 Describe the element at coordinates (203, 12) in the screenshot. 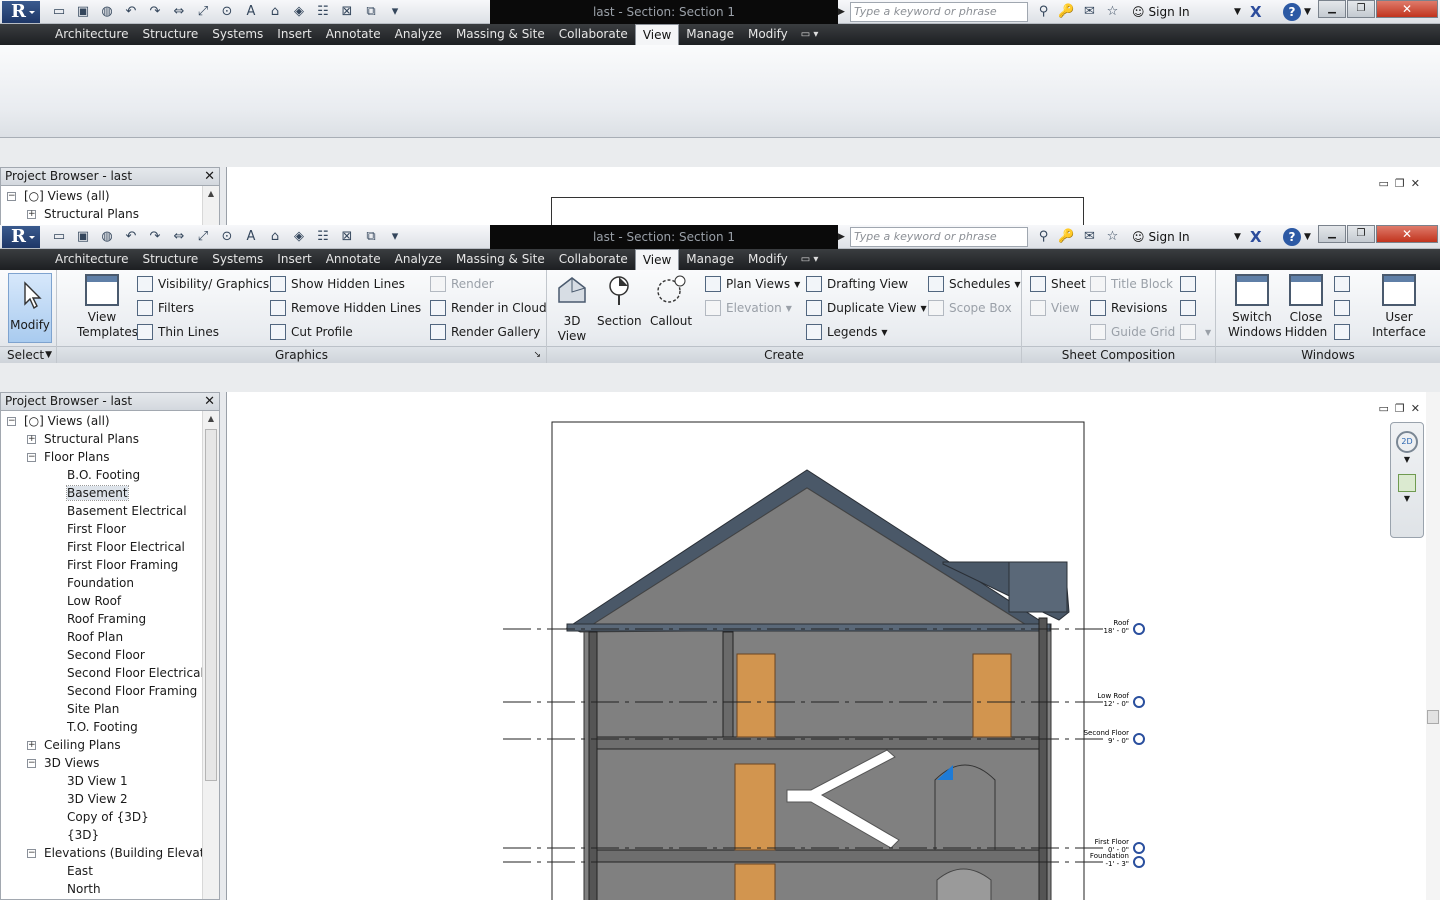

I see `dimension-icon: ⤢` at that location.